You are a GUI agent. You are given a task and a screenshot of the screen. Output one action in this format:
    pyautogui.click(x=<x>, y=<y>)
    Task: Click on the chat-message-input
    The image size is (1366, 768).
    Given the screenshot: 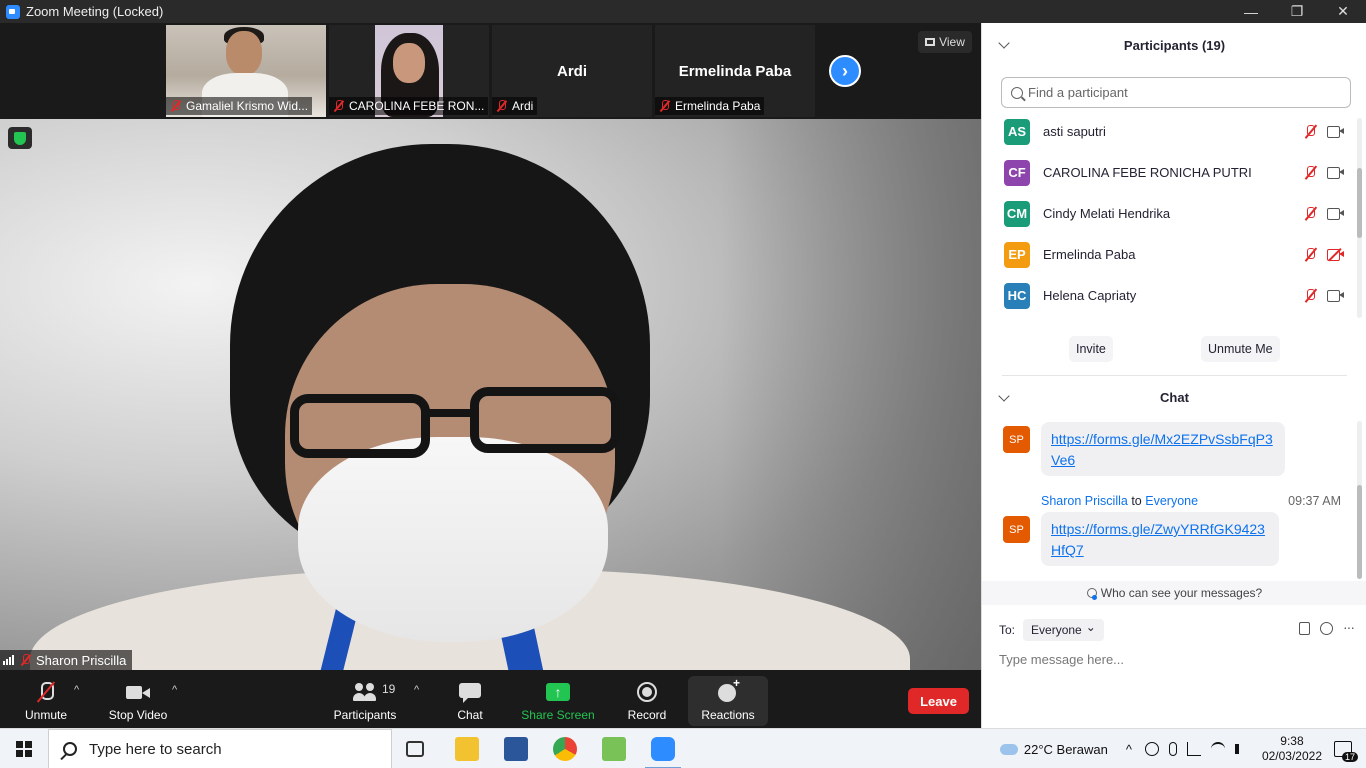 What is the action you would take?
    pyautogui.click(x=1176, y=659)
    